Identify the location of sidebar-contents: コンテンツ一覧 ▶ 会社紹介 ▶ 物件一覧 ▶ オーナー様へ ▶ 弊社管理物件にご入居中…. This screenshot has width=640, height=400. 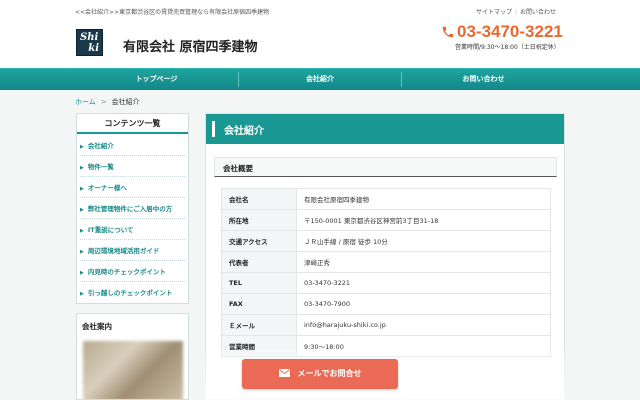
(132, 208).